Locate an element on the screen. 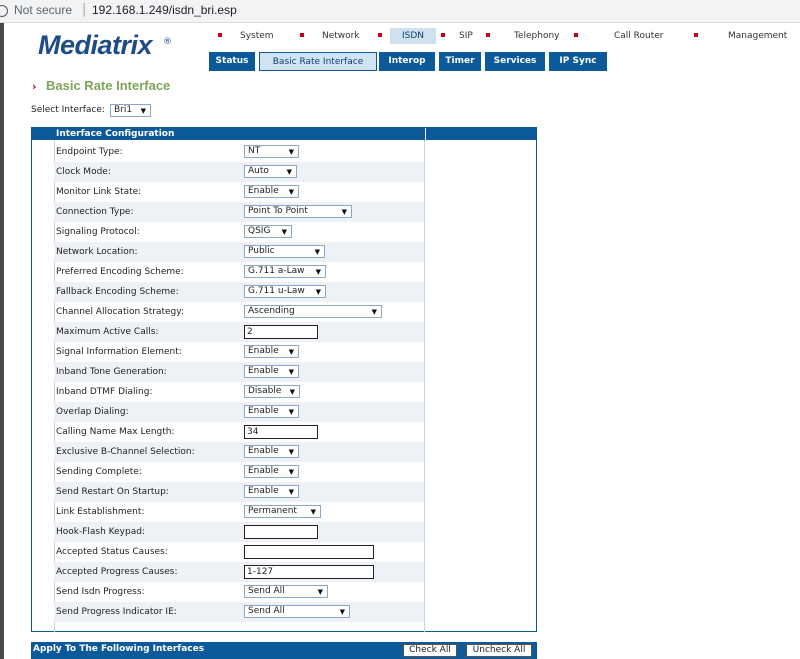 The height and width of the screenshot is (659, 800). accepted-progress-causes-input: 1-127 is located at coordinates (309, 572).